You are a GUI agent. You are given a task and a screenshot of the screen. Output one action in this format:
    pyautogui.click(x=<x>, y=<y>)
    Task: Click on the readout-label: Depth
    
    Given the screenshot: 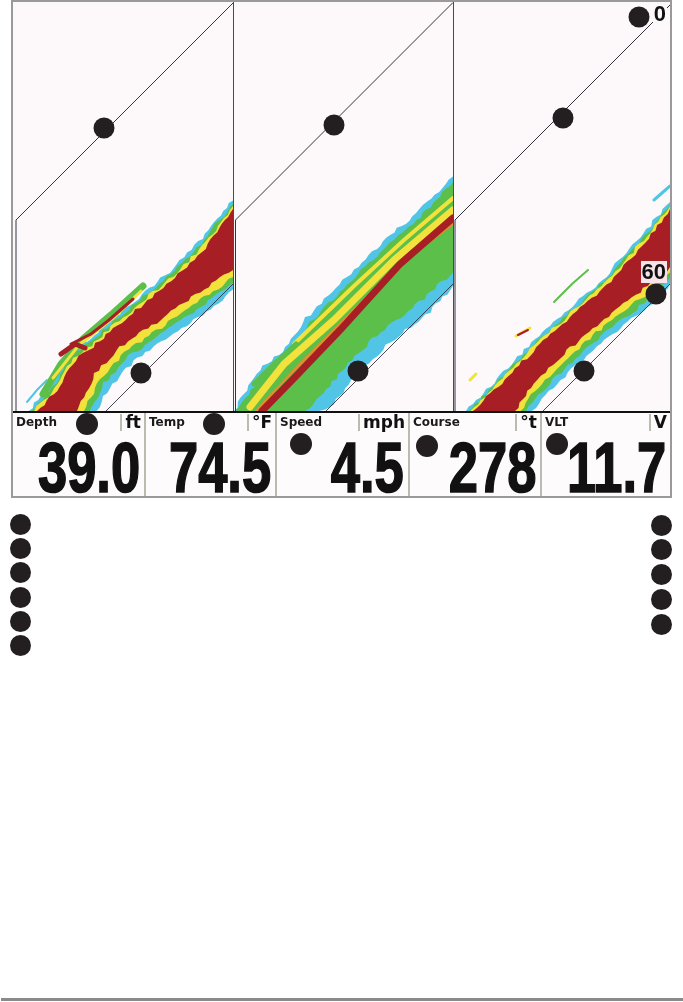 What is the action you would take?
    pyautogui.click(x=36, y=421)
    